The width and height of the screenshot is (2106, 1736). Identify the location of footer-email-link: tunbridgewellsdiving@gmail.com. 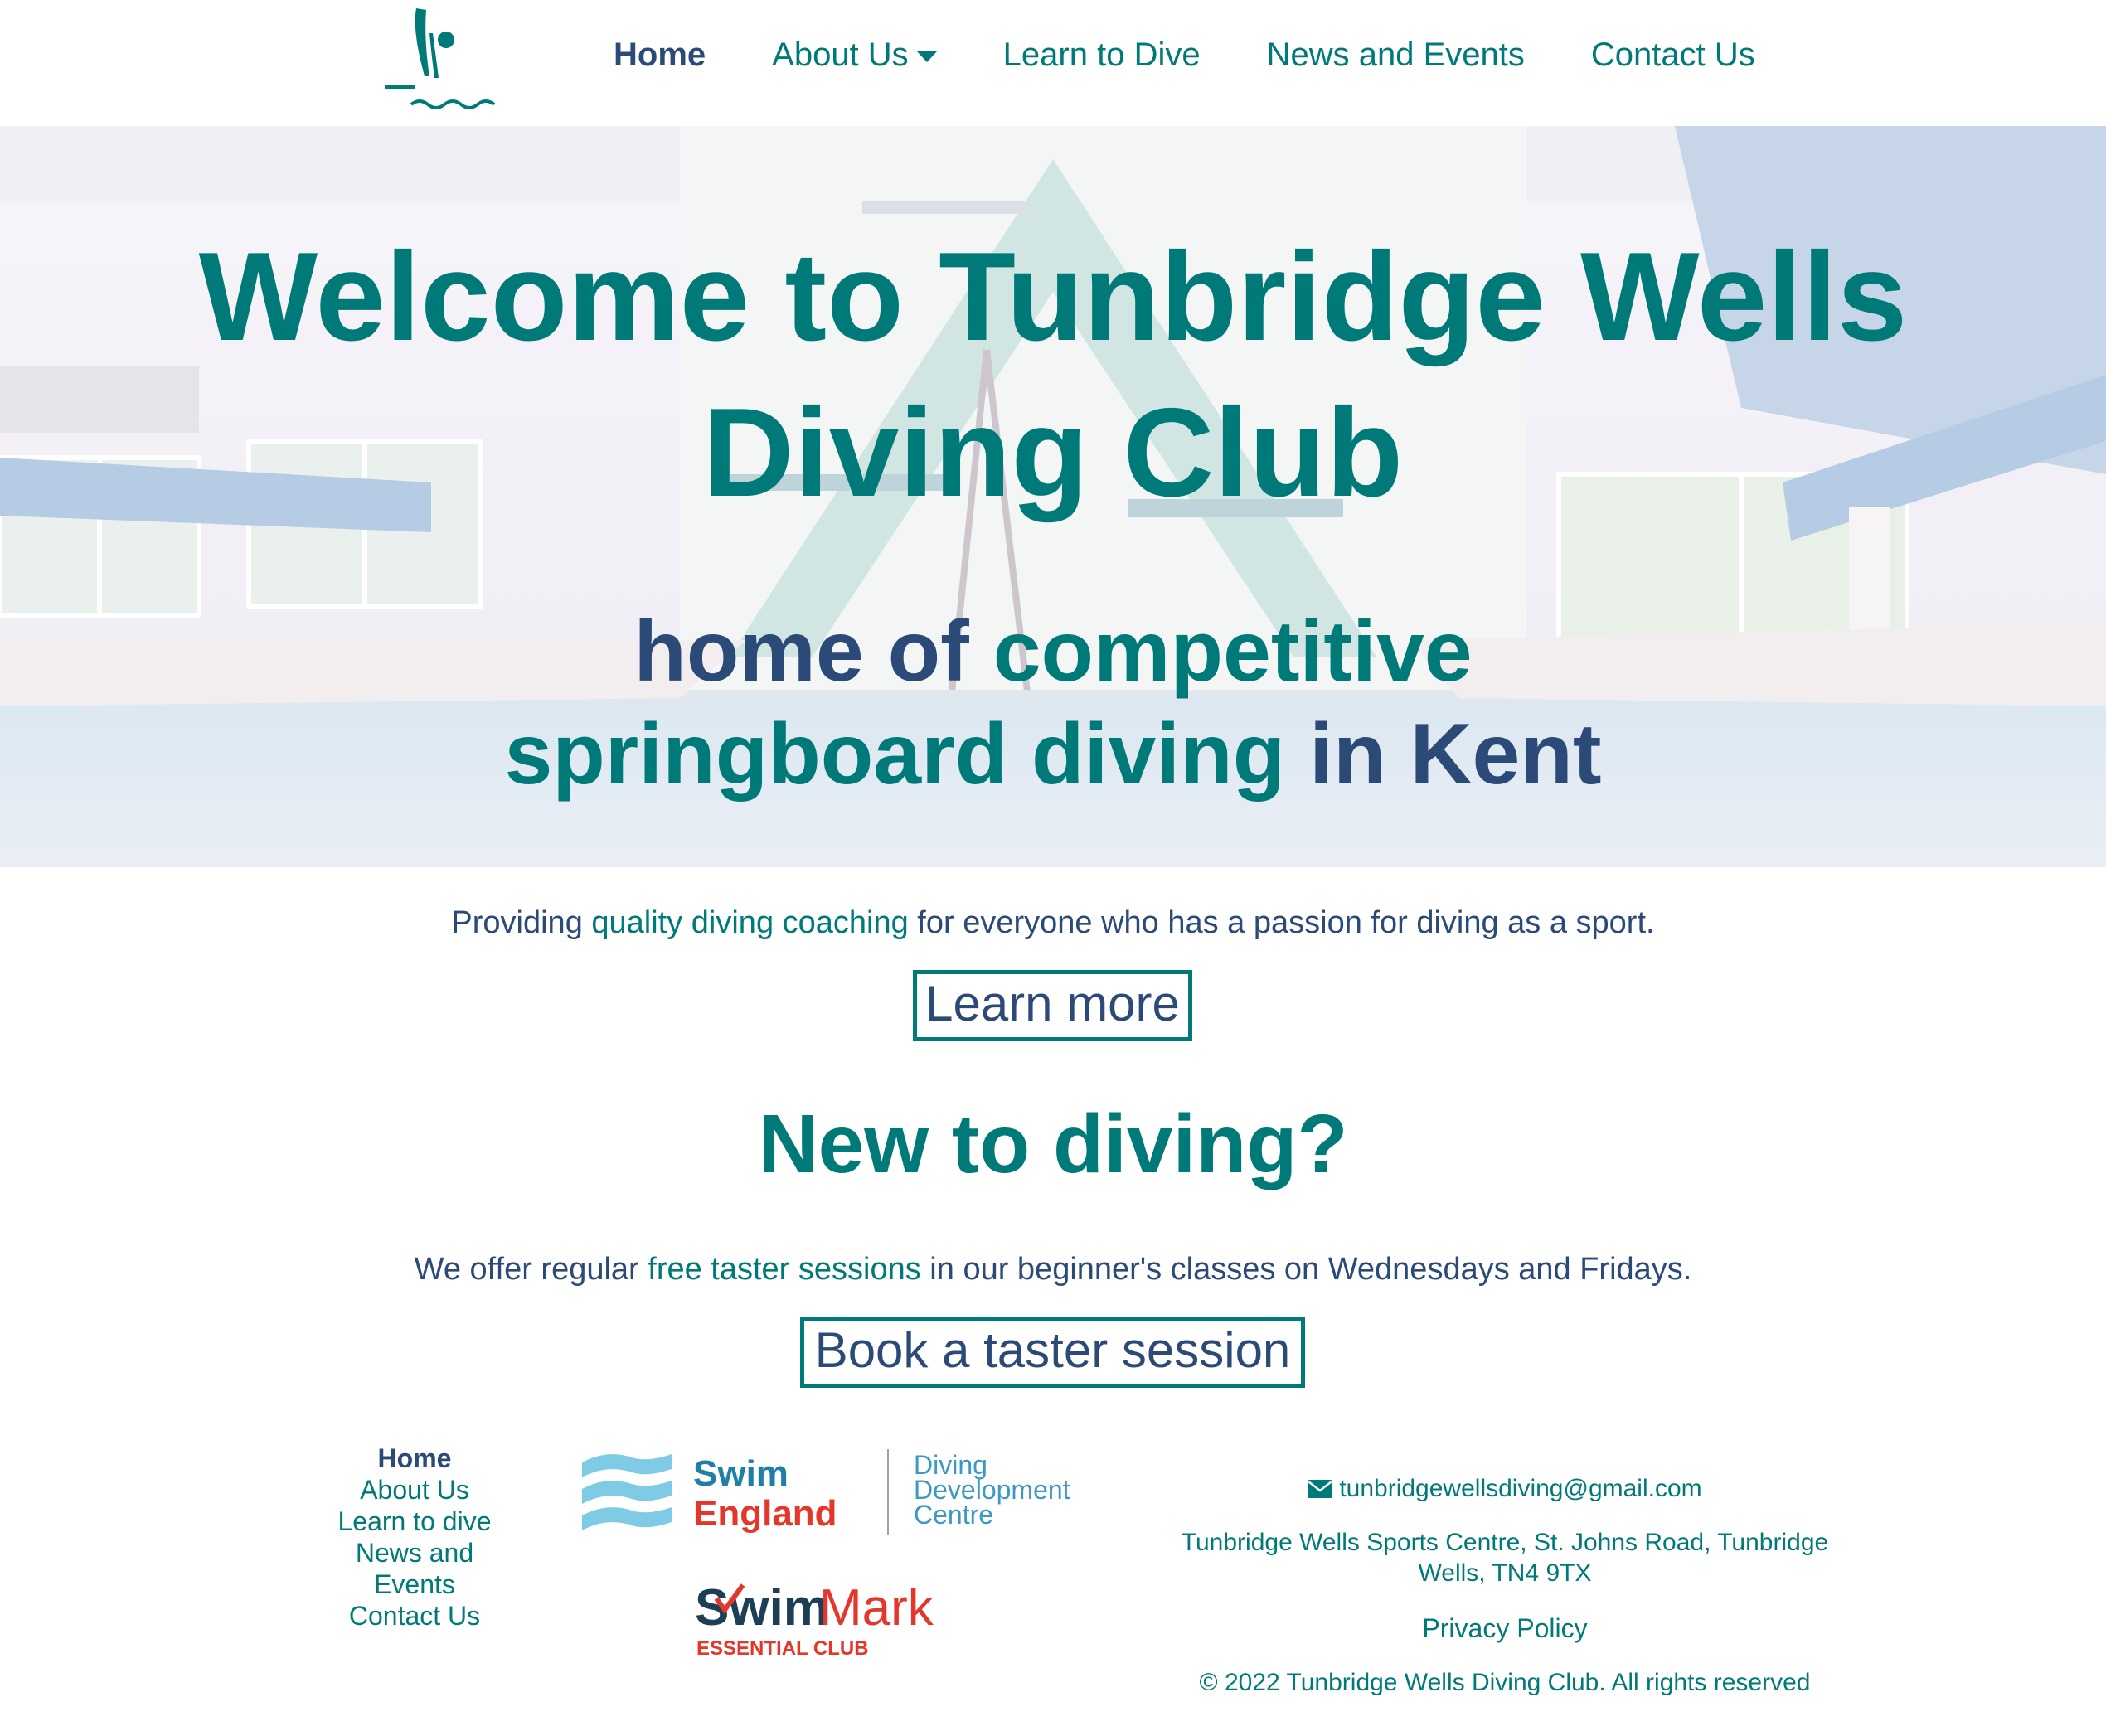
(1505, 1489).